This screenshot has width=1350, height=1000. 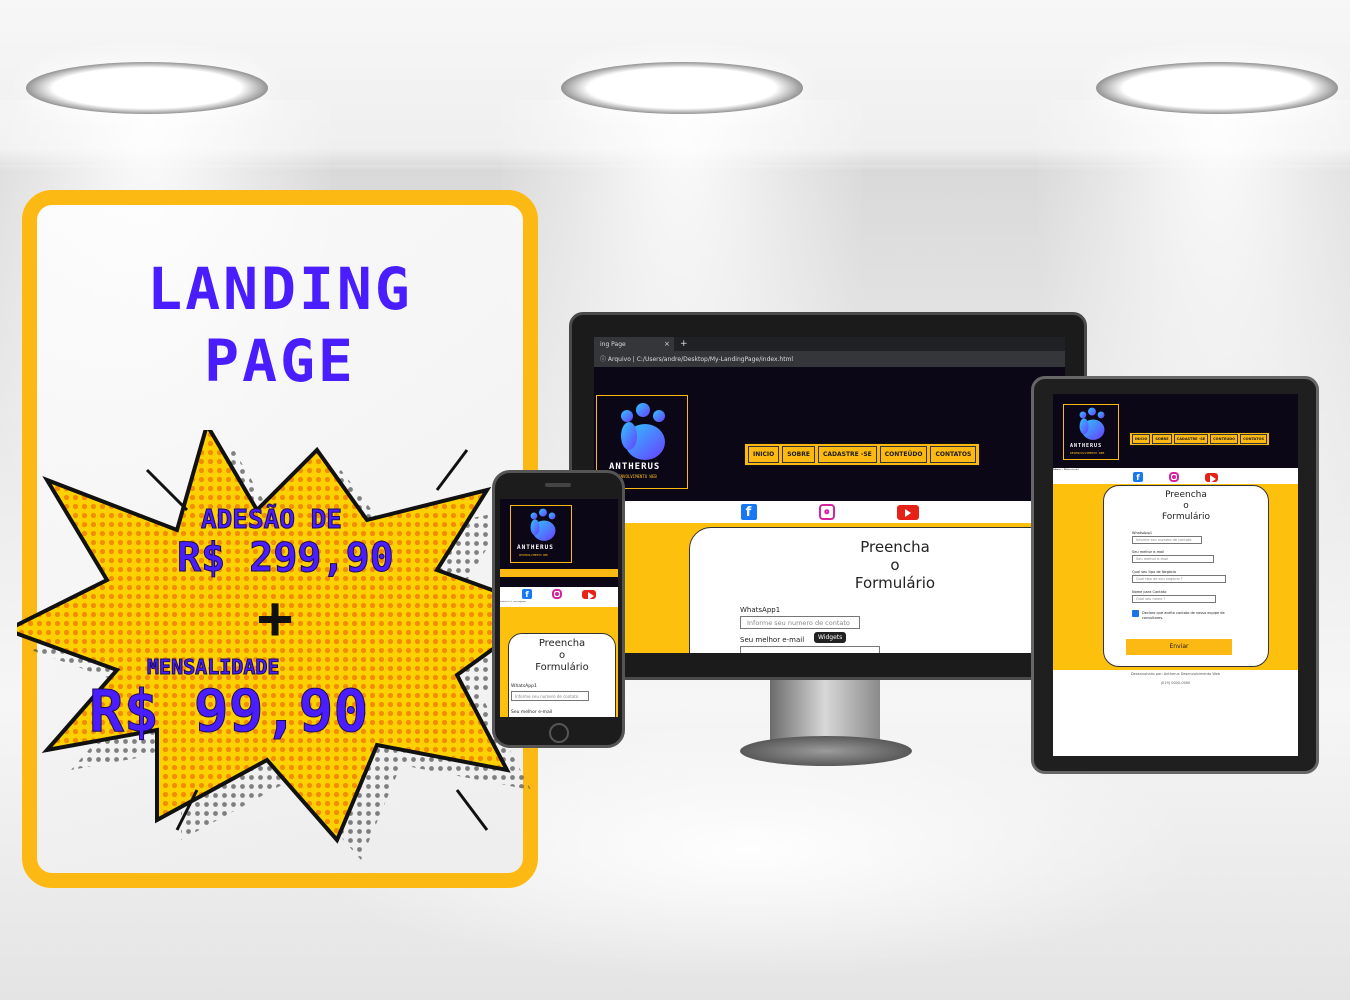 I want to click on whatsapp-label: WhatsApp1, so click(x=760, y=610).